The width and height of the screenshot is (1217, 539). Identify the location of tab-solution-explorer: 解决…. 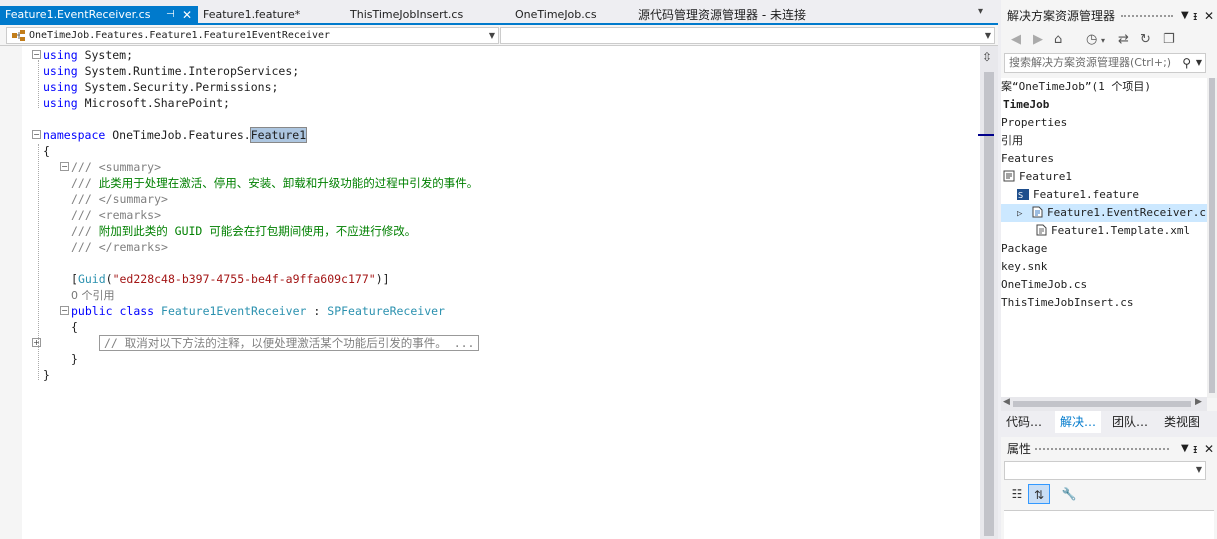
(1078, 422).